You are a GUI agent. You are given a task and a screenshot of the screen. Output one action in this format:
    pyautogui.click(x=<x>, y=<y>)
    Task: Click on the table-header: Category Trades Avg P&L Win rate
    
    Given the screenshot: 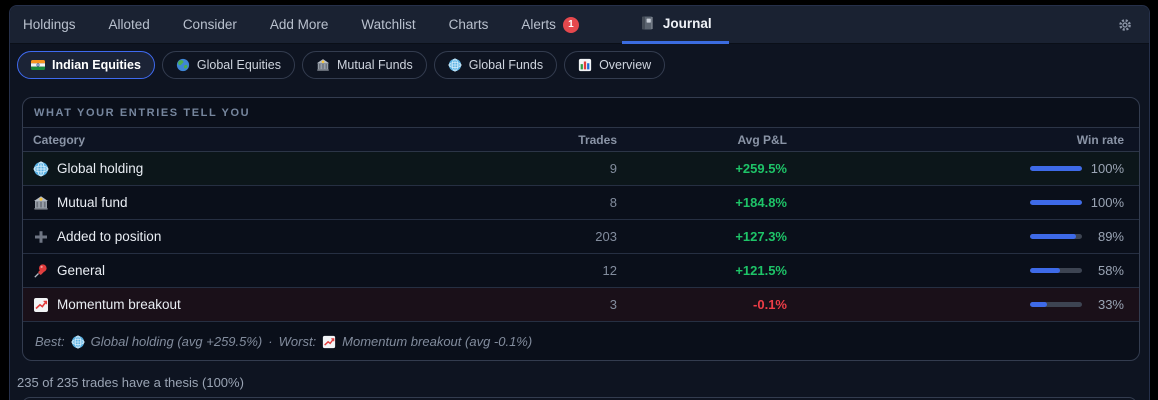 What is the action you would take?
    pyautogui.click(x=581, y=140)
    